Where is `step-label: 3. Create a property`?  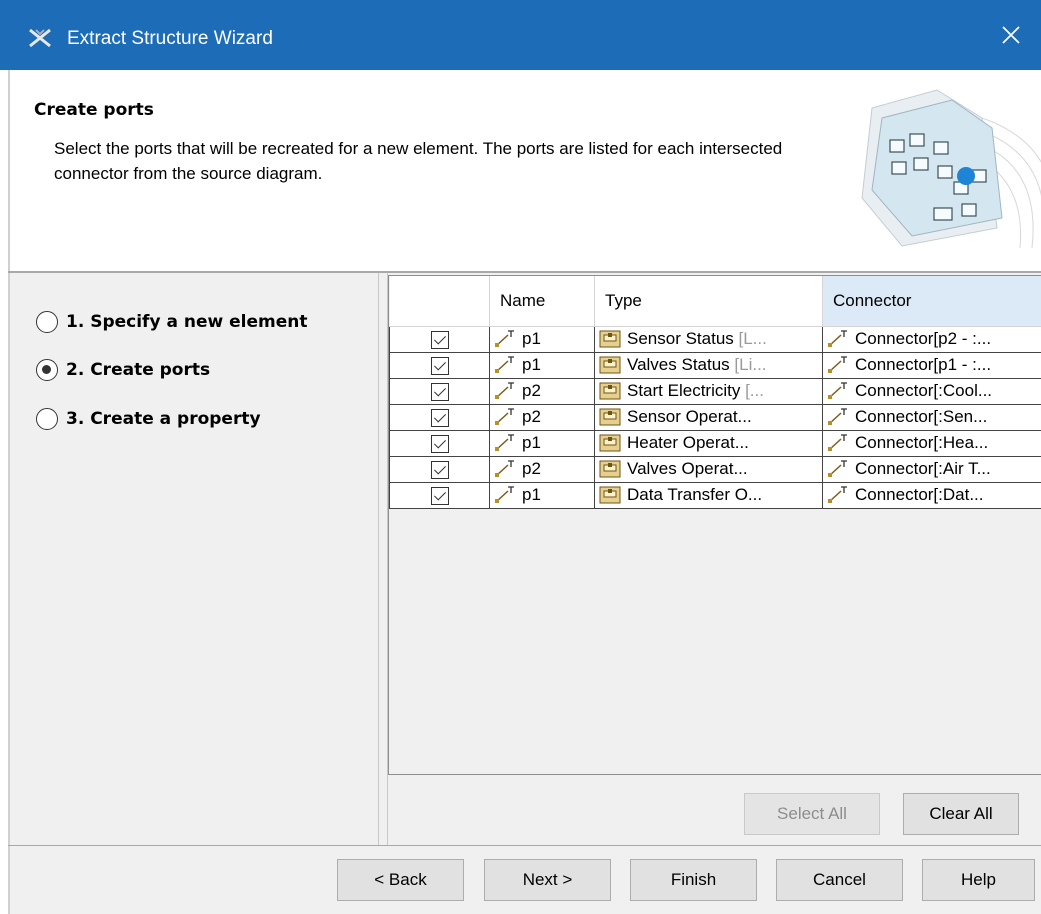 step-label: 3. Create a property is located at coordinates (163, 419).